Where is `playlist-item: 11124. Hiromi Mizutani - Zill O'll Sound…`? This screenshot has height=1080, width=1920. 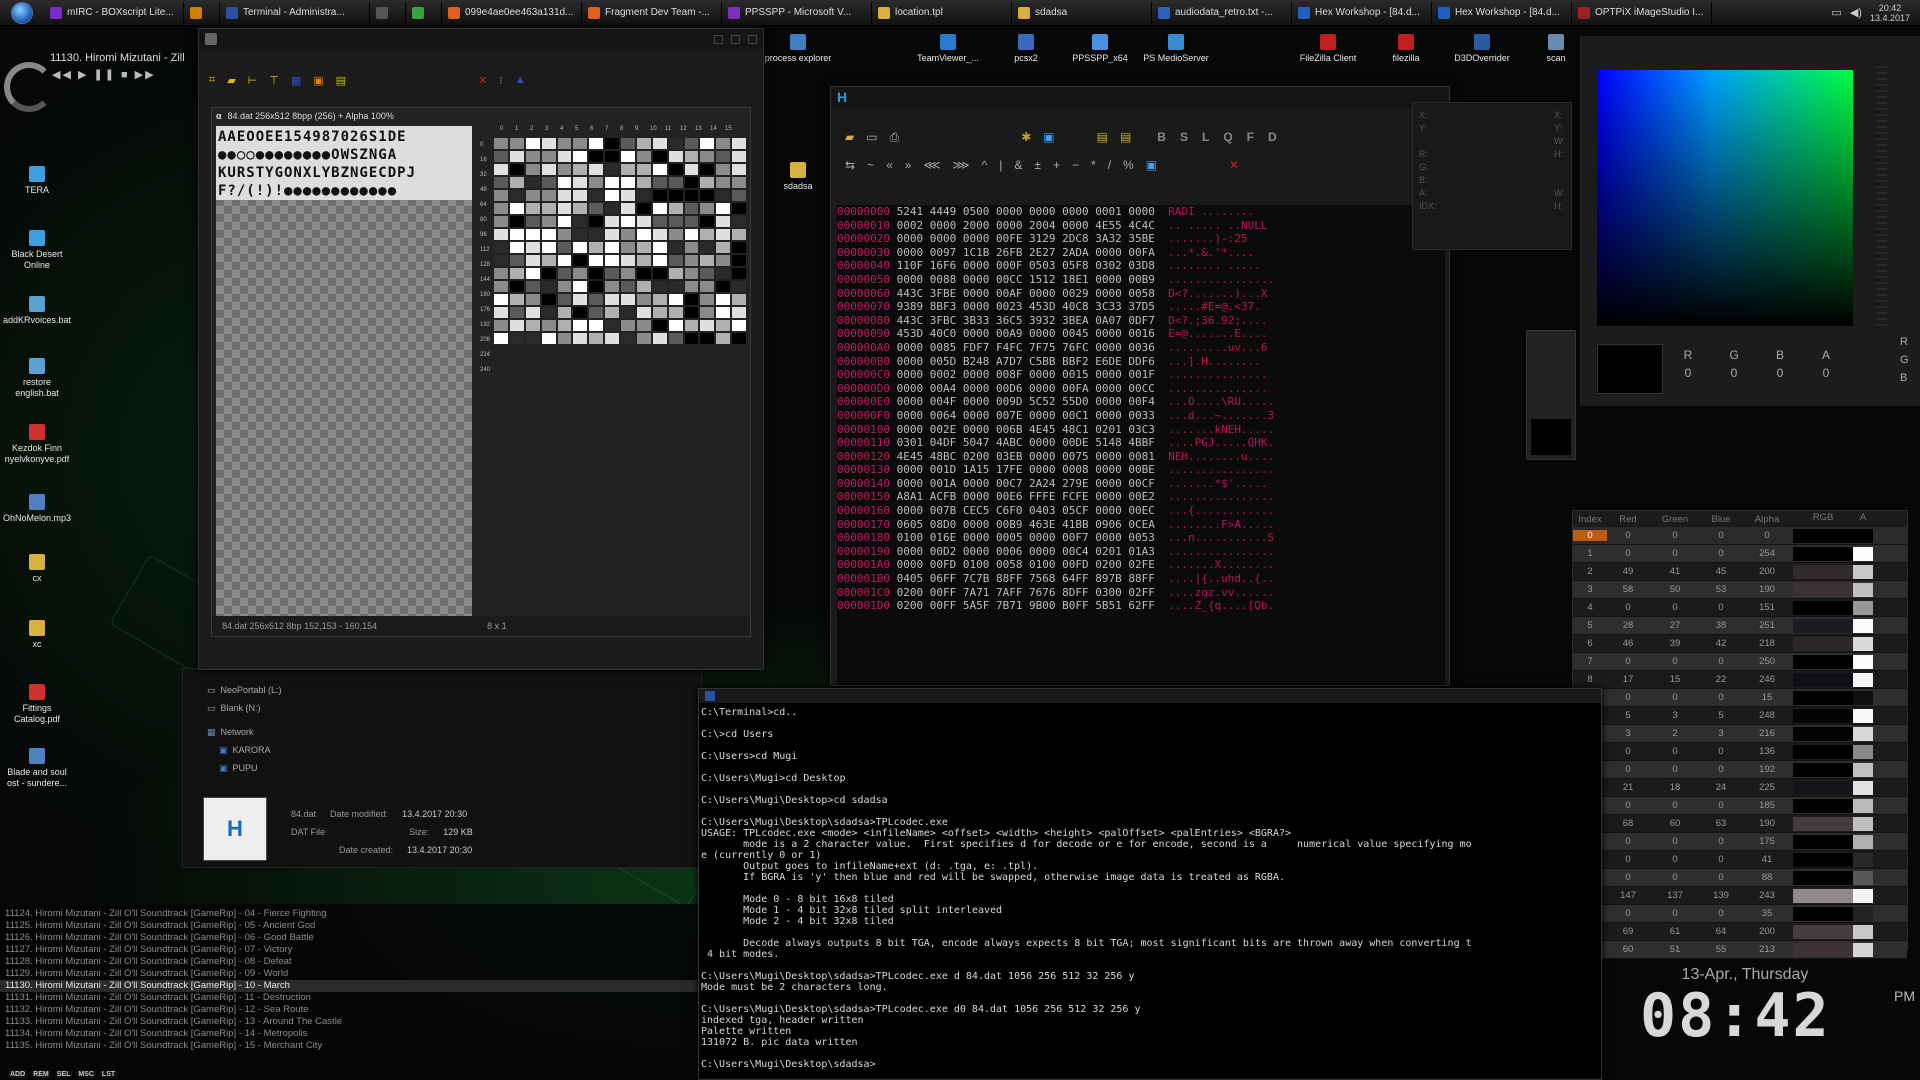
playlist-item: 11124. Hiromi Mizutani - Zill O'll Sound… is located at coordinates (350, 914).